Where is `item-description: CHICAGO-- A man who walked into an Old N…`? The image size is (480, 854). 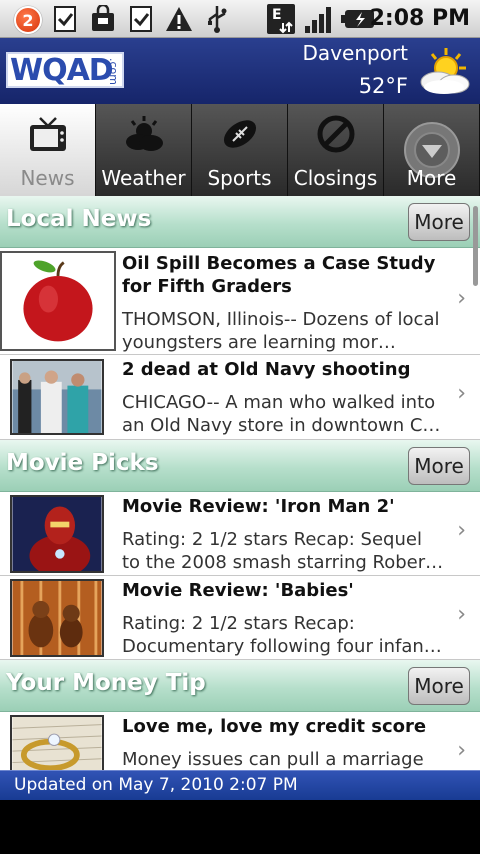
item-description: CHICAGO-- A man who walked into an Old N… is located at coordinates (281, 414).